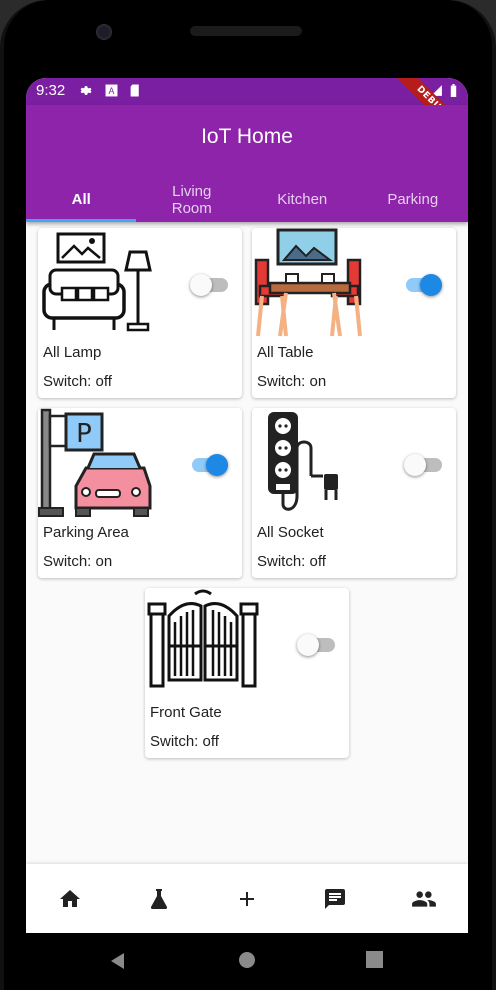 Image resolution: width=496 pixels, height=990 pixels. Describe the element at coordinates (104, 32) in the screenshot. I see `front-camera` at that location.